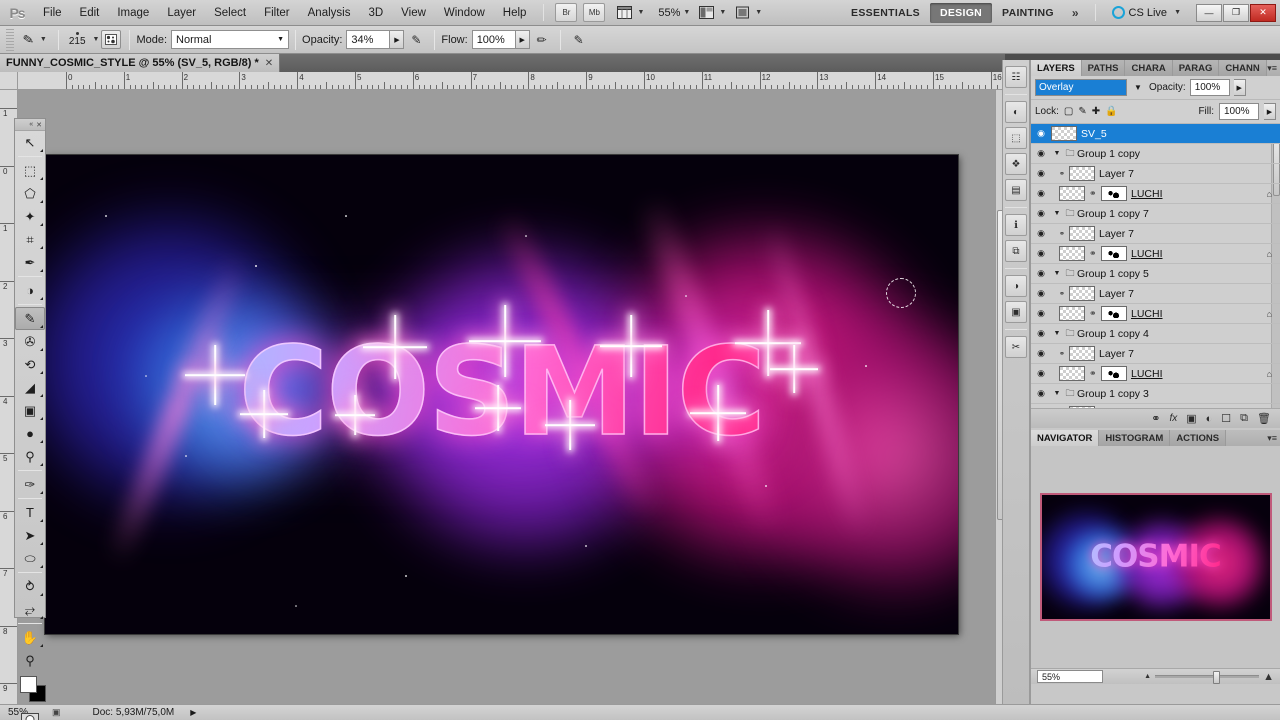 Image resolution: width=1280 pixels, height=720 pixels. Describe the element at coordinates (30, 364) in the screenshot. I see `history-brush-tool: ⟲` at that location.